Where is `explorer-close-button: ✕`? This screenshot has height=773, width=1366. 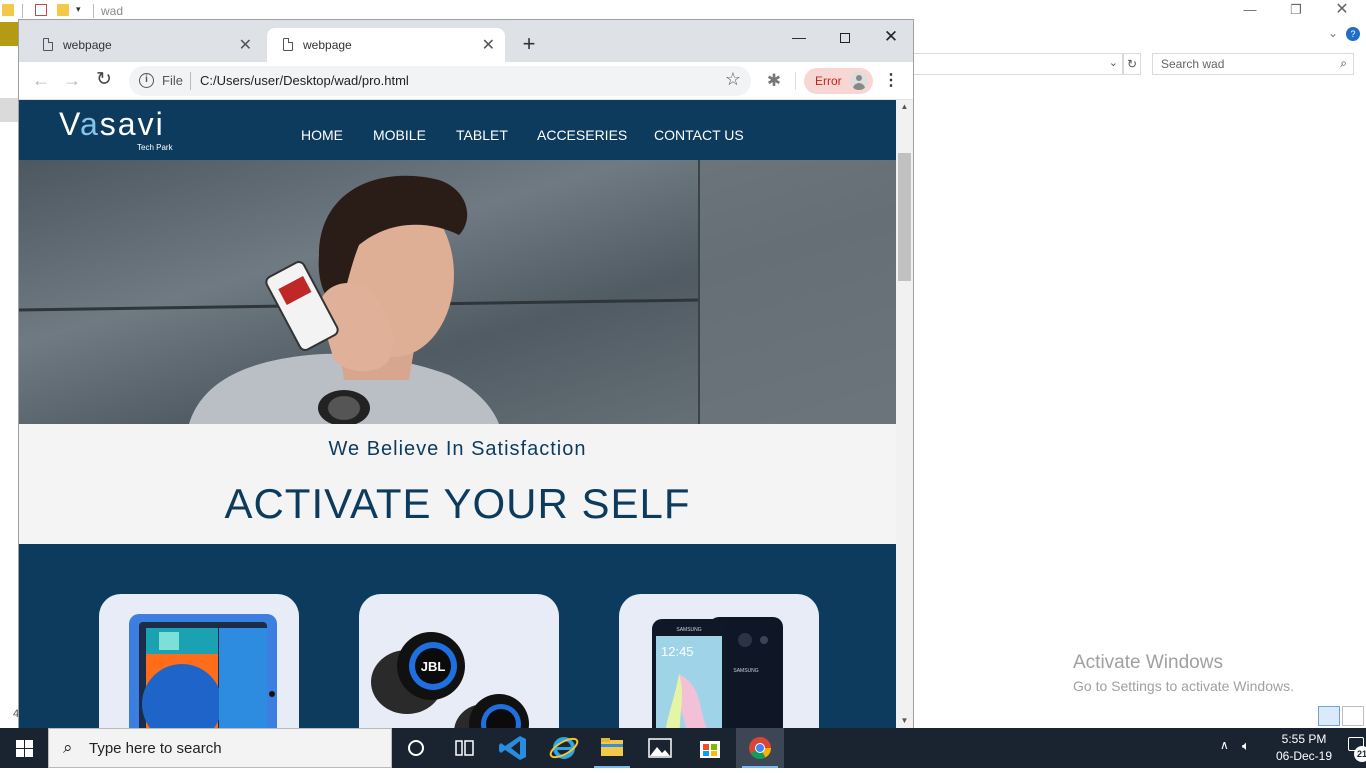 explorer-close-button: ✕ is located at coordinates (1342, 11).